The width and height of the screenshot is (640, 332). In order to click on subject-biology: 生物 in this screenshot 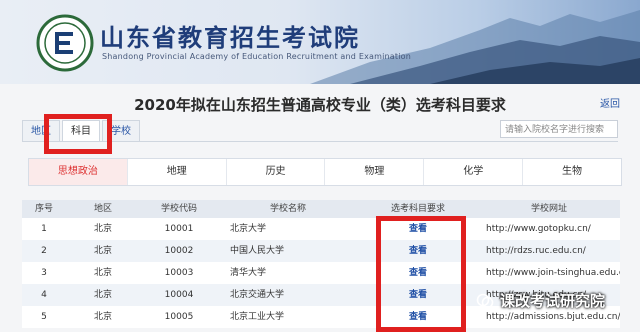, I will do `click(572, 172)`.